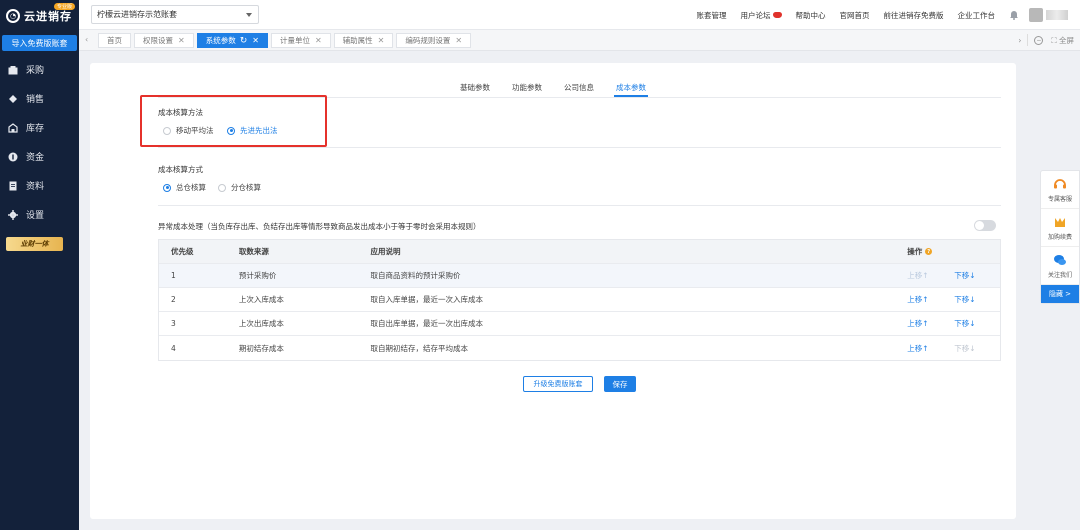 This screenshot has height=530, width=1080. I want to click on tab-label: 首页, so click(114, 40).